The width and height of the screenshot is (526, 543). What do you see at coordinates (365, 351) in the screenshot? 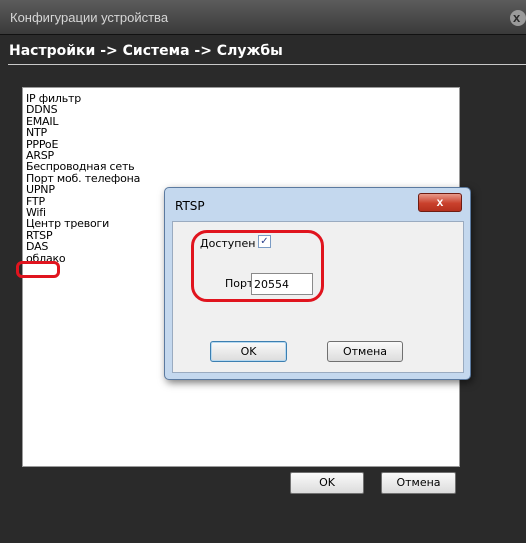
I see `dialog-cancel-button: Отмена` at bounding box center [365, 351].